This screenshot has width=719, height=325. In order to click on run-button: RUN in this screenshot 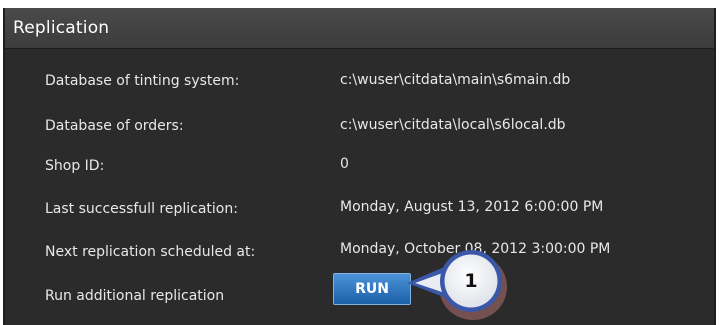, I will do `click(372, 289)`.